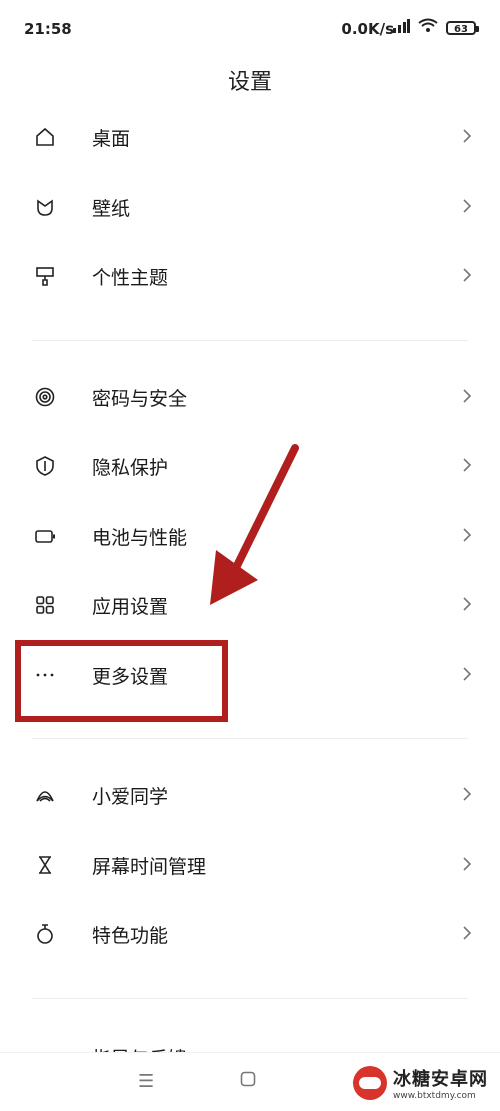 The height and width of the screenshot is (1111, 500). I want to click on setting-row-screen-time: 屏幕时间管理, so click(250, 865).